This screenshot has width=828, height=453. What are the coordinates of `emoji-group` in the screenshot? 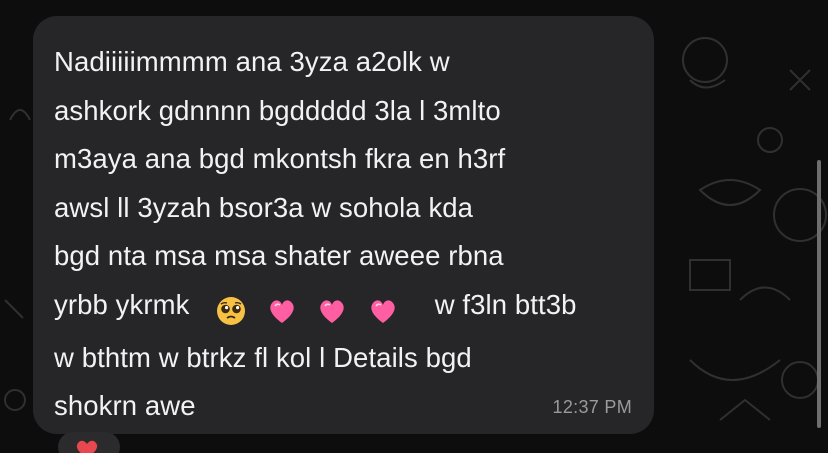 It's located at (313, 309).